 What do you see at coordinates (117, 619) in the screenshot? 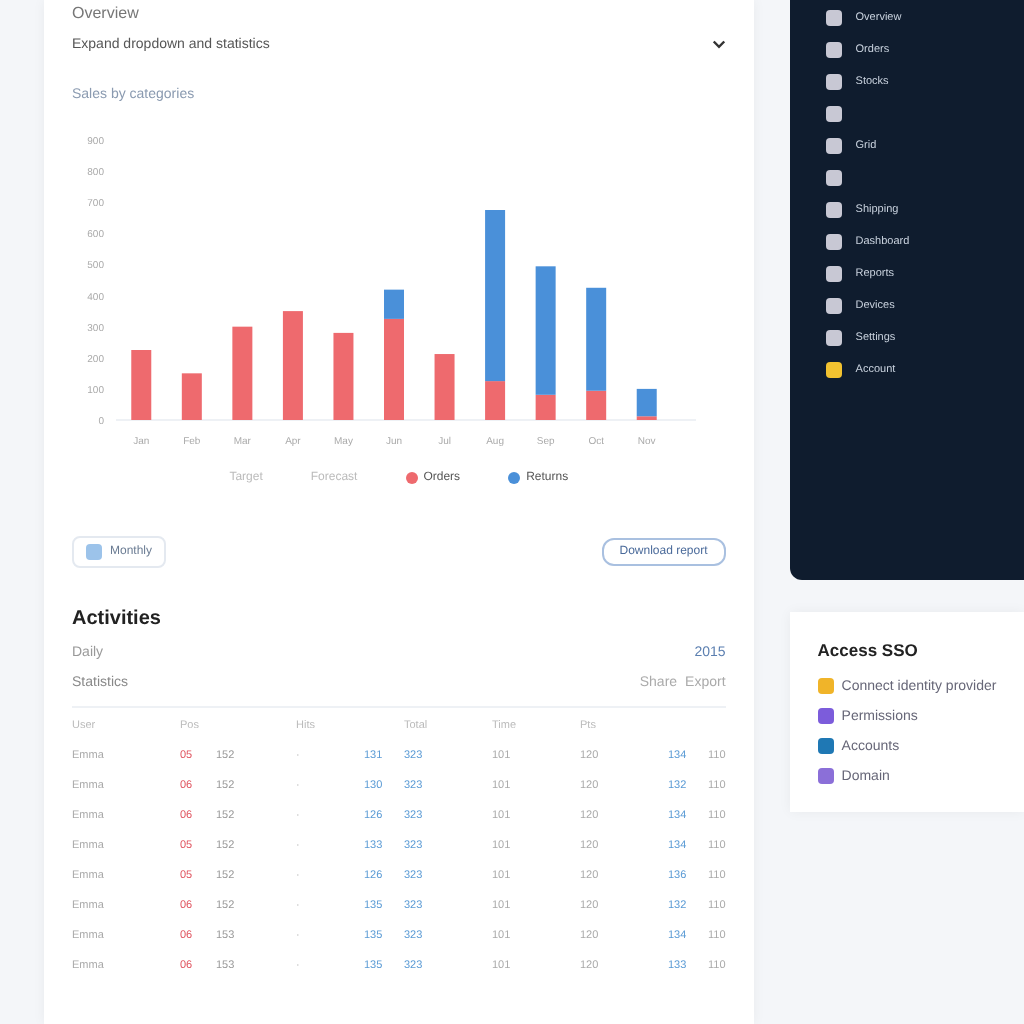
I see `section-title: Activities` at bounding box center [117, 619].